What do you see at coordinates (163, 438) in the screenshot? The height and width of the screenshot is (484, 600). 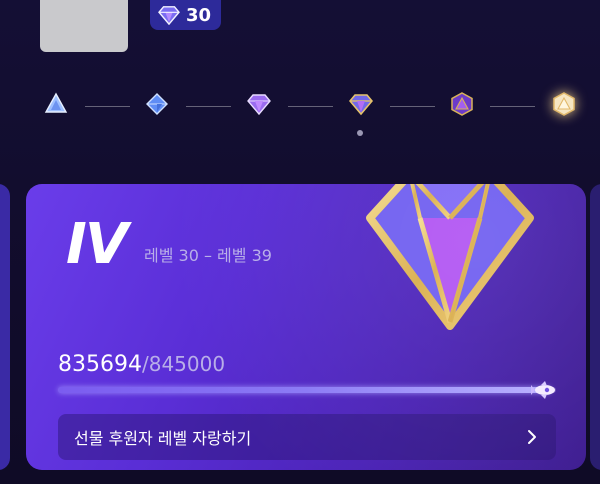 I see `share-level-label: 선물 후원자 레벨 자랑하기` at bounding box center [163, 438].